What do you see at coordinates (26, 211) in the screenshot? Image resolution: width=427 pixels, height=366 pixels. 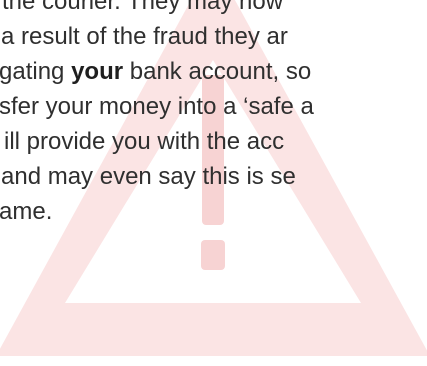 I see `text-line-7-content: ame.` at bounding box center [26, 211].